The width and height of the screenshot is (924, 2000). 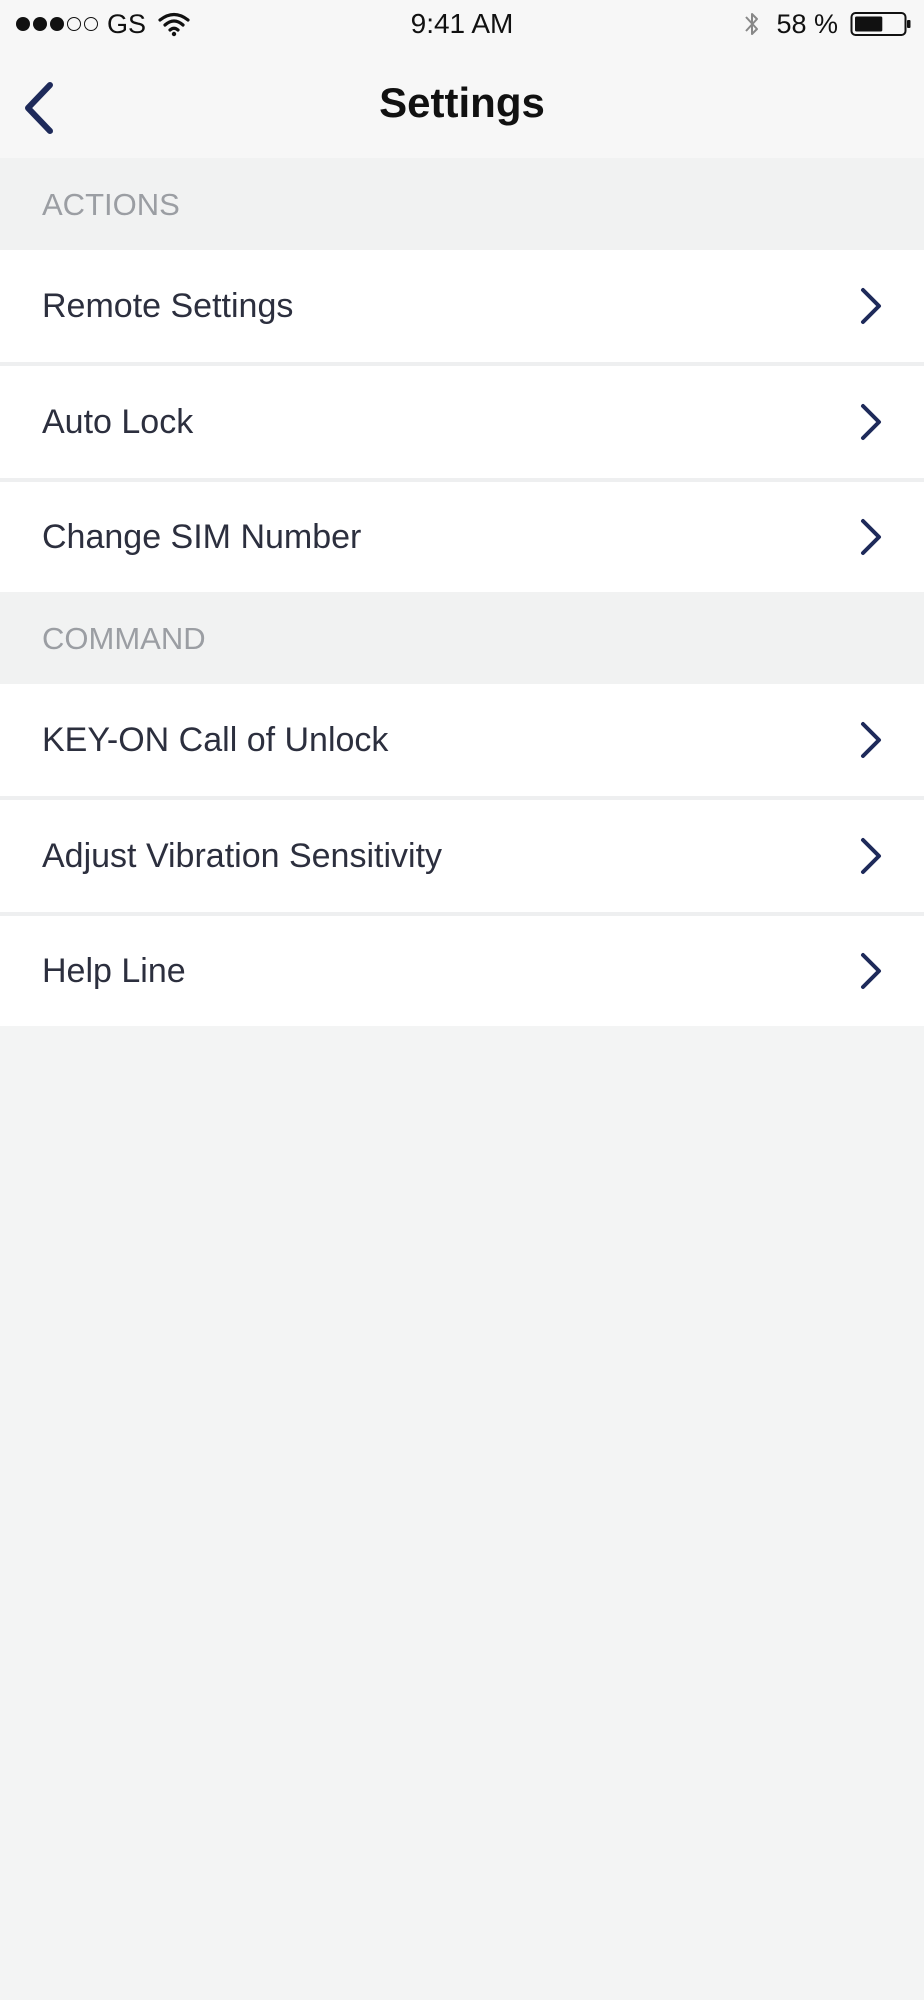 What do you see at coordinates (242, 855) in the screenshot?
I see `row-label: Adjust Vibration Sensitivity` at bounding box center [242, 855].